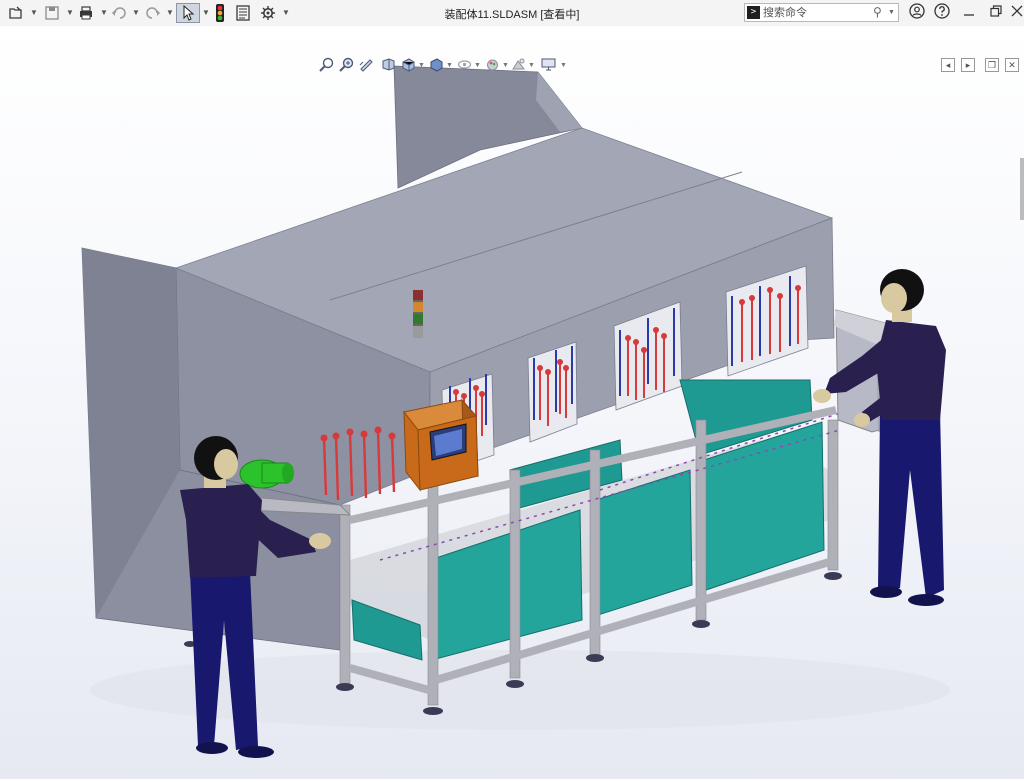 The height and width of the screenshot is (782, 1024). Describe the element at coordinates (548, 64) in the screenshot. I see `view-settings-icon` at that location.